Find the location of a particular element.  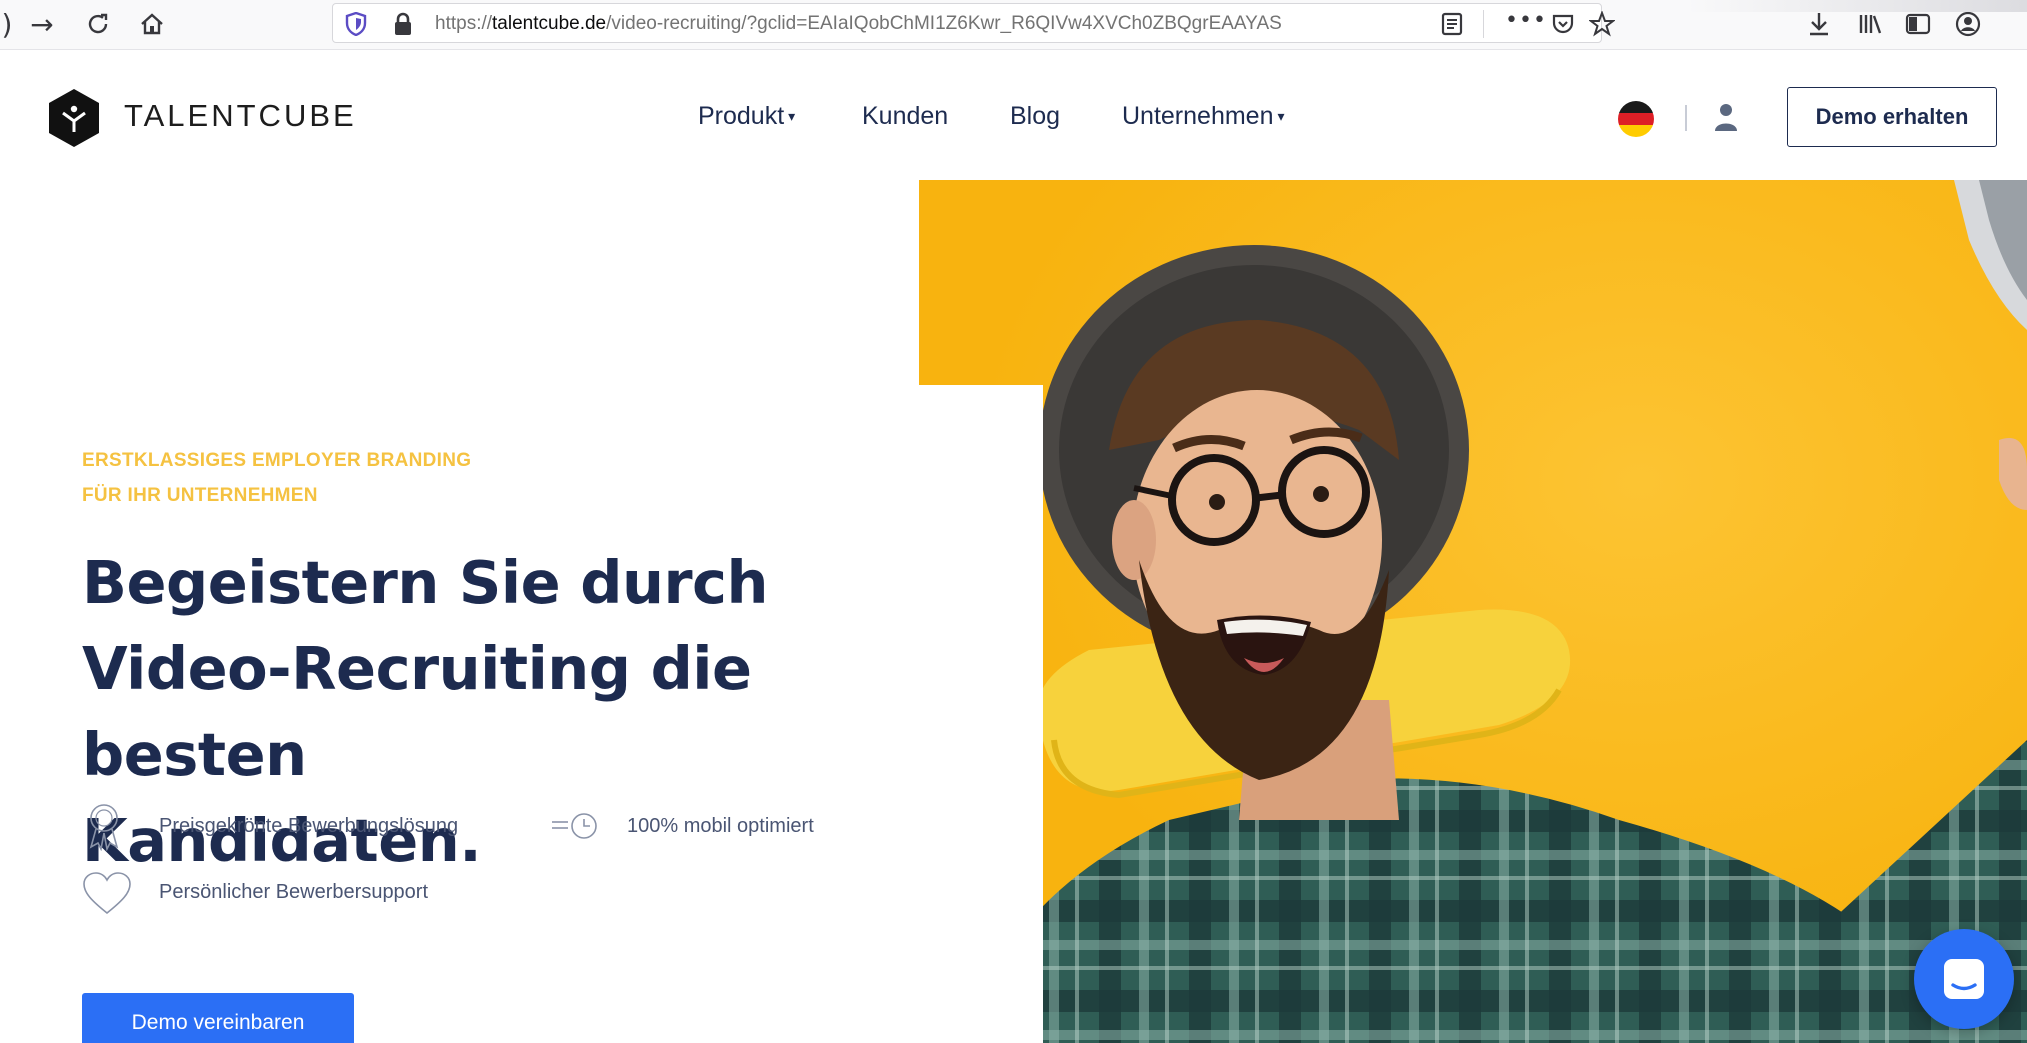

forward-icon: → is located at coordinates (42, 24).